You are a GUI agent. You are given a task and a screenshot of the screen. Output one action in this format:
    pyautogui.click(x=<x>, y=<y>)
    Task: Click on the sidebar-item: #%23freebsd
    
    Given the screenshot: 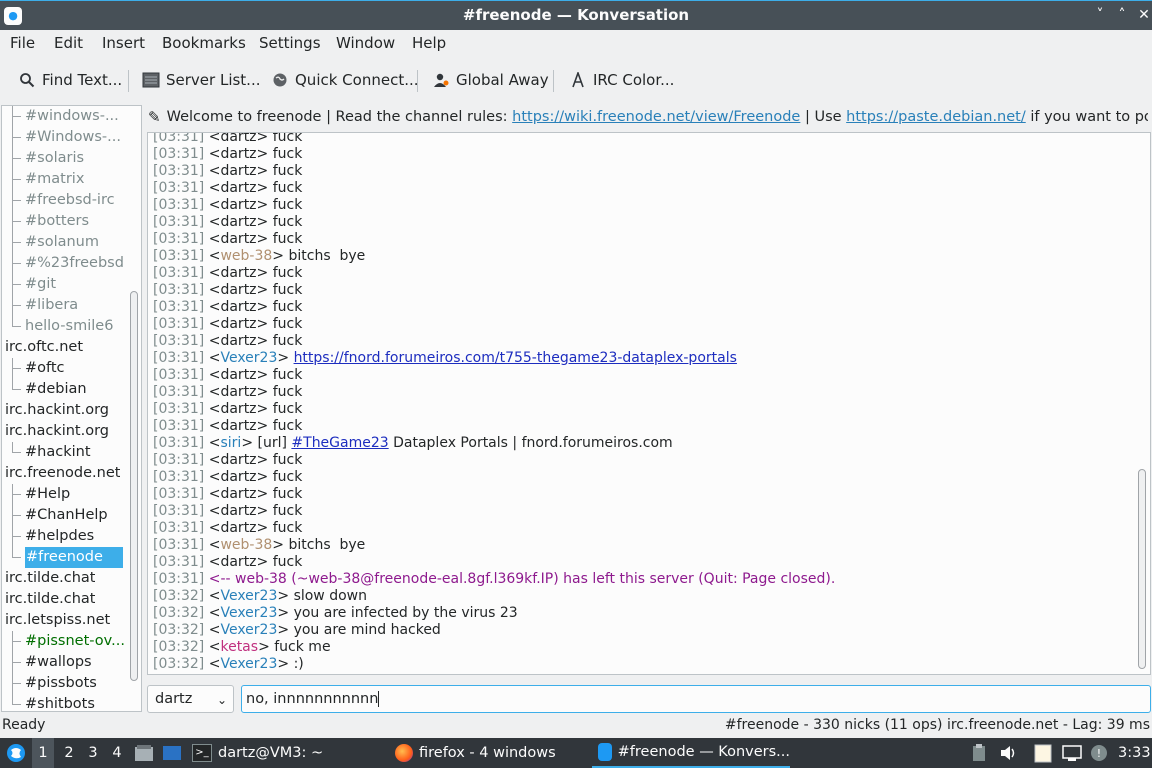 What is the action you would take?
    pyautogui.click(x=74, y=263)
    